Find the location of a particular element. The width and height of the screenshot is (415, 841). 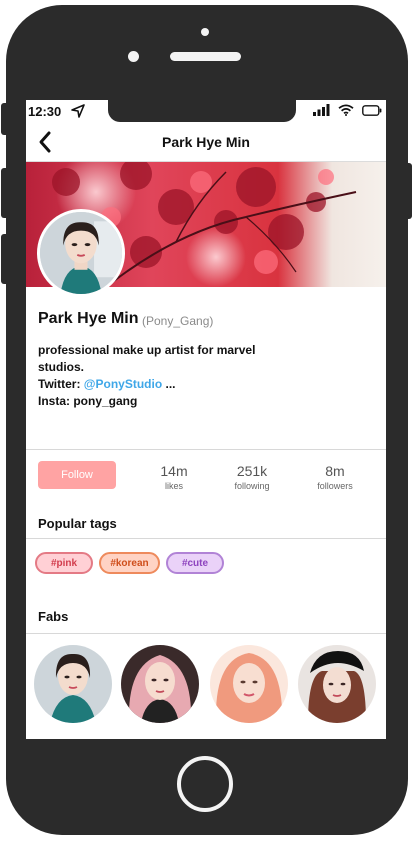

status-icons is located at coordinates (347, 110).